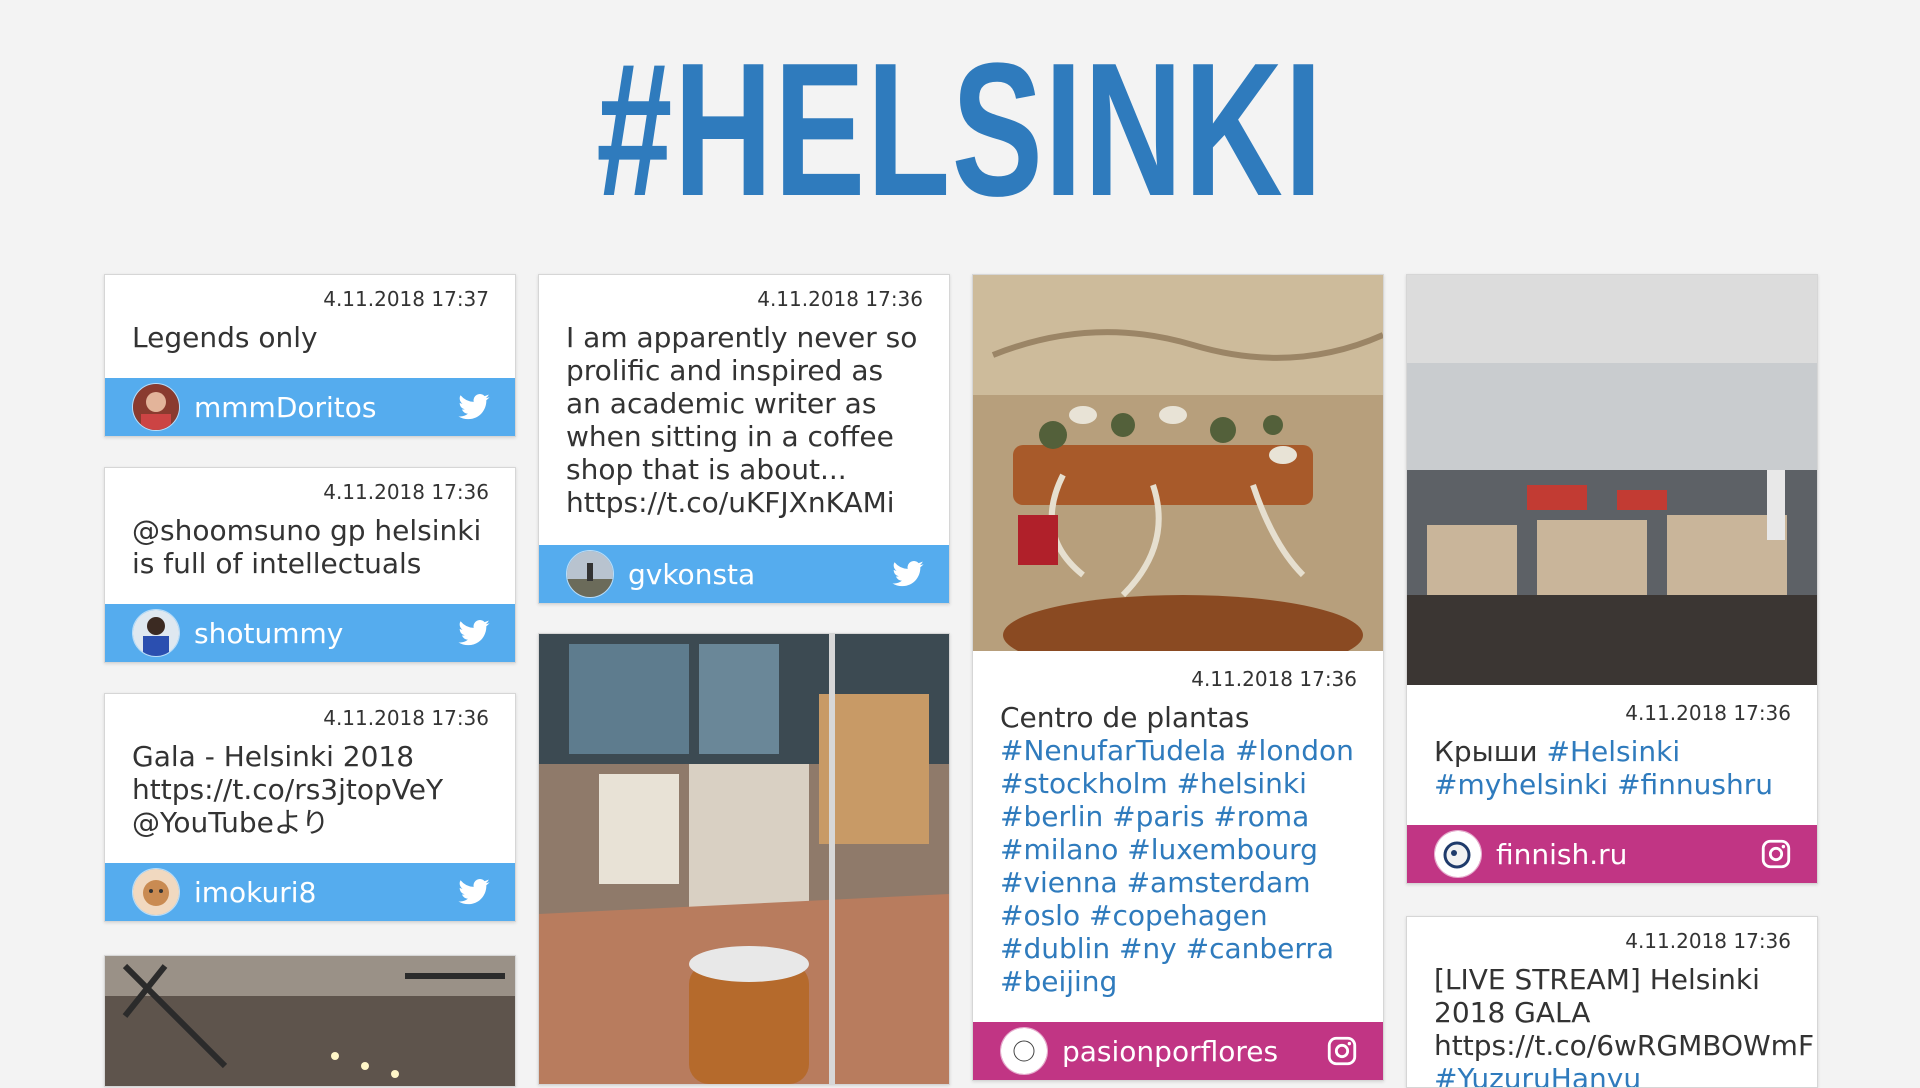 Image resolution: width=1920 pixels, height=1088 pixels. What do you see at coordinates (1624, 1045) in the screenshot?
I see `post-text-line: https://t.co/6wRGMBOWmF` at bounding box center [1624, 1045].